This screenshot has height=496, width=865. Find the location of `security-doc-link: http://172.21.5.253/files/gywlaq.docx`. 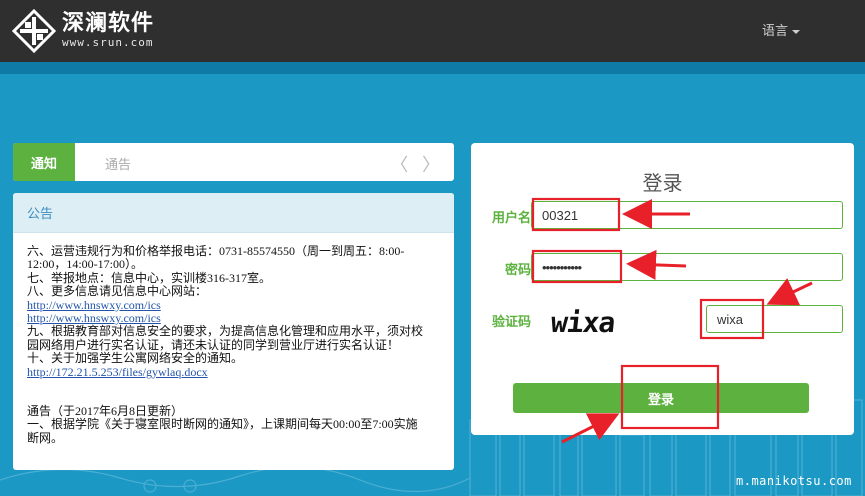

security-doc-link: http://172.21.5.253/files/gywlaq.docx is located at coordinates (117, 372).